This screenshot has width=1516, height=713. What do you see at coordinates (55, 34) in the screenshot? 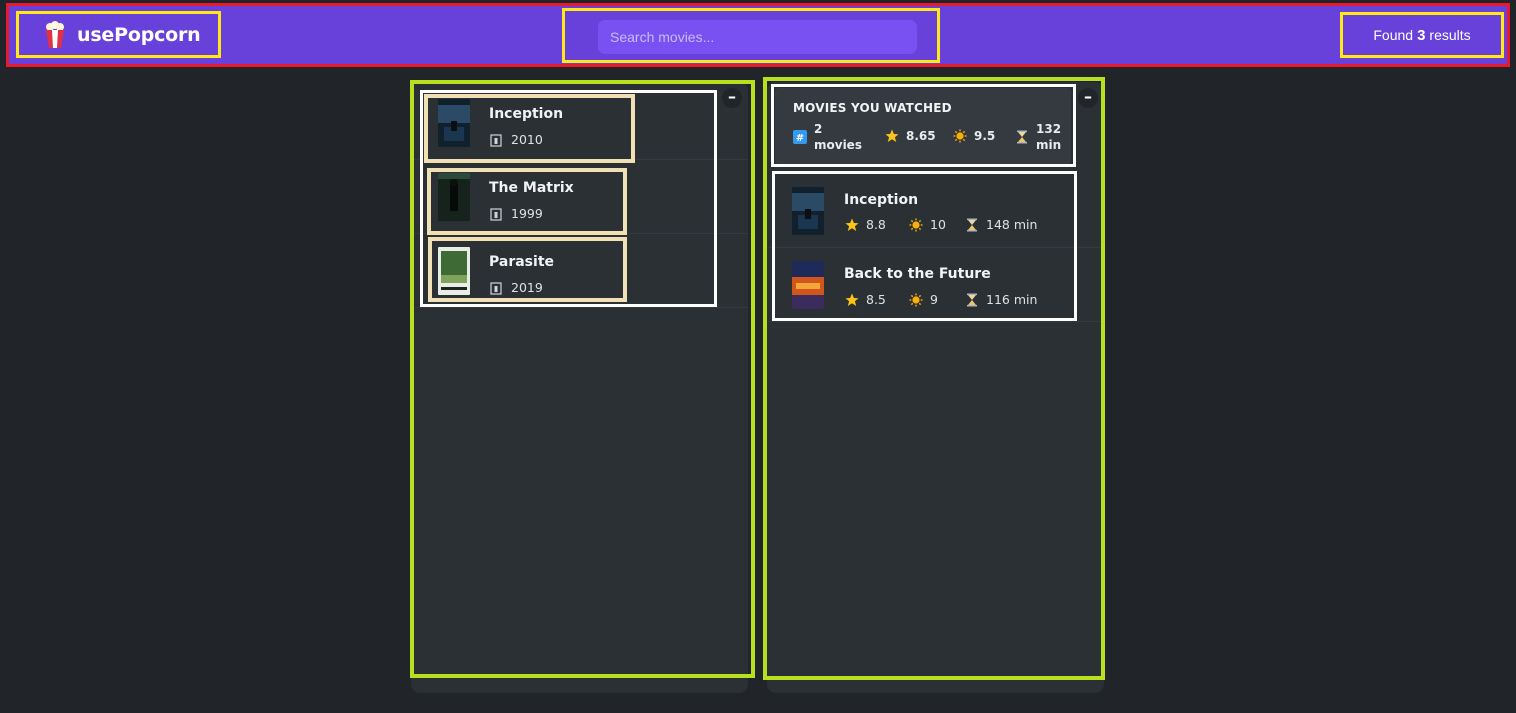
I see `popcorn-icon` at bounding box center [55, 34].